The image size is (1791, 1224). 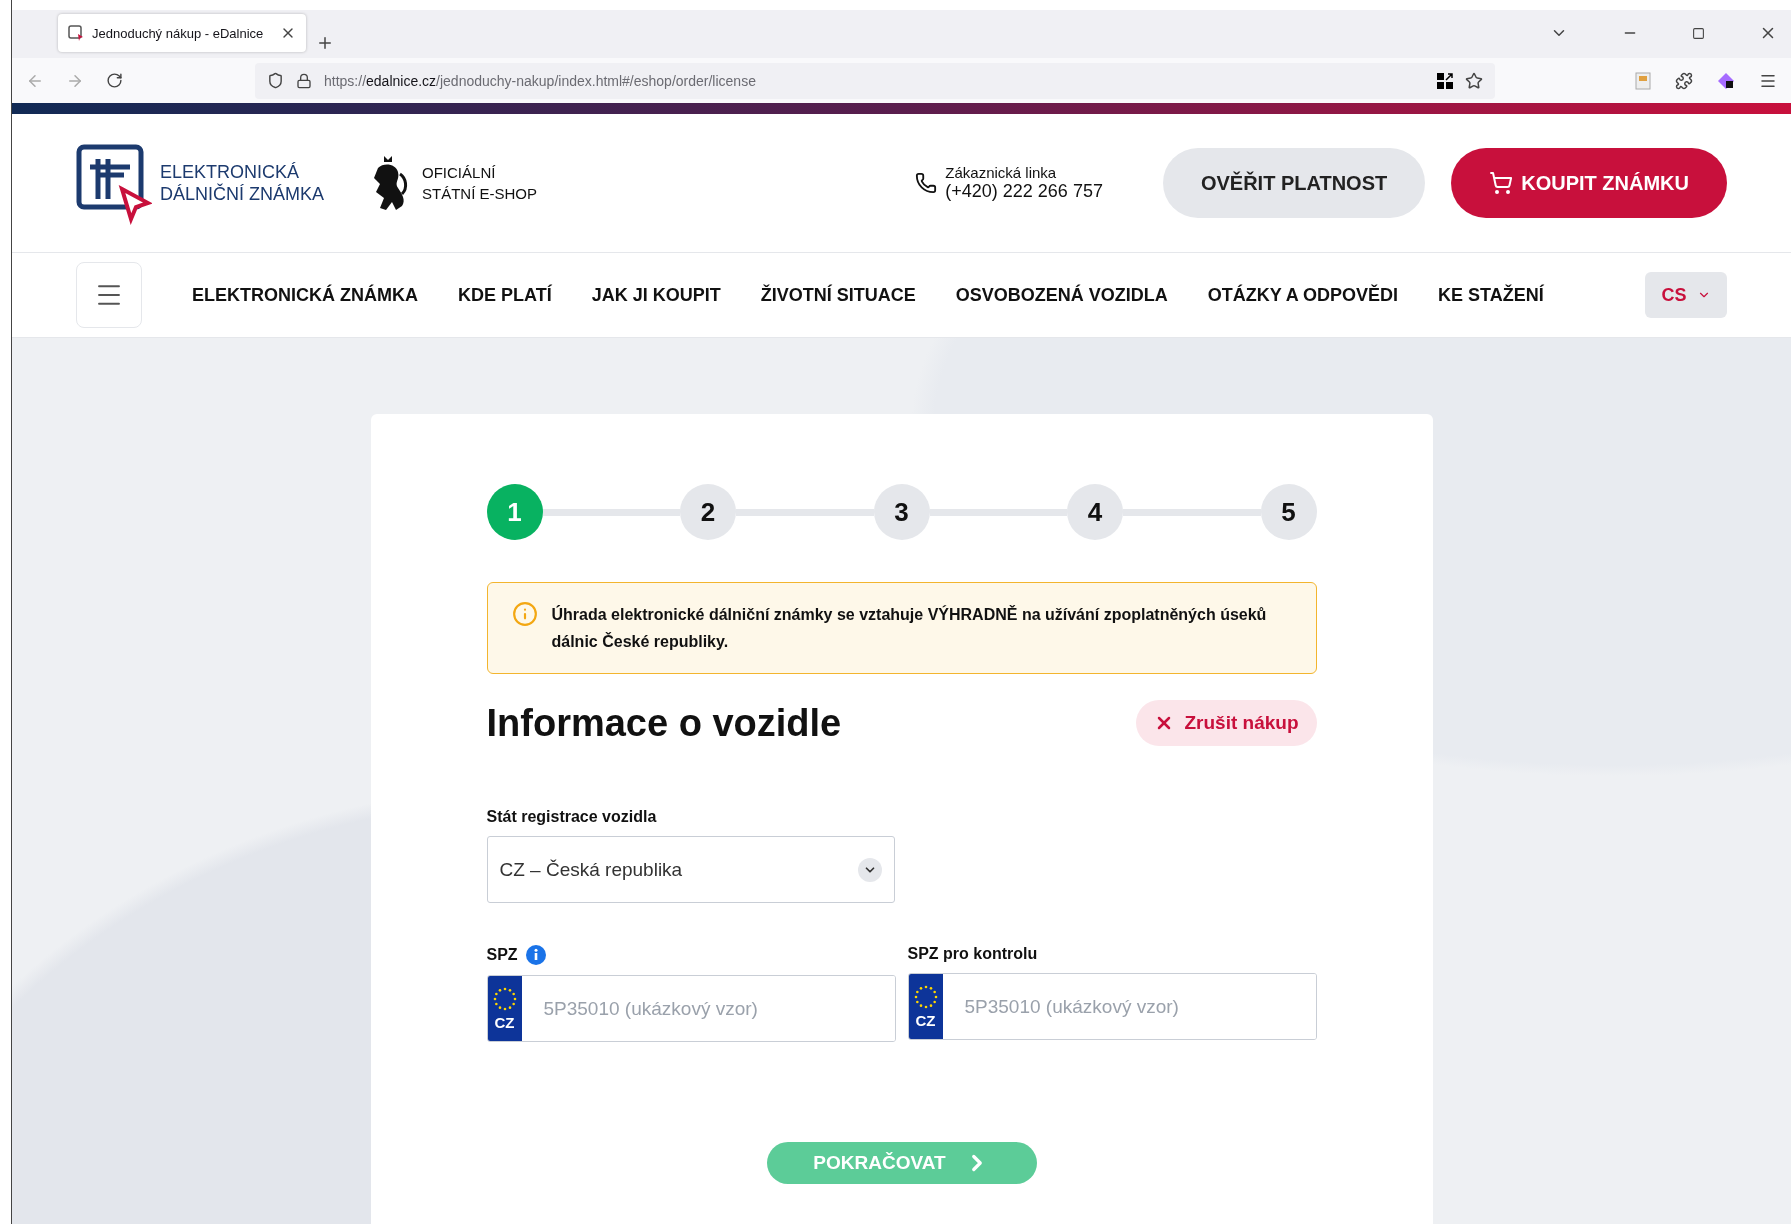 What do you see at coordinates (1686, 295) in the screenshot?
I see `language-select: CS` at bounding box center [1686, 295].